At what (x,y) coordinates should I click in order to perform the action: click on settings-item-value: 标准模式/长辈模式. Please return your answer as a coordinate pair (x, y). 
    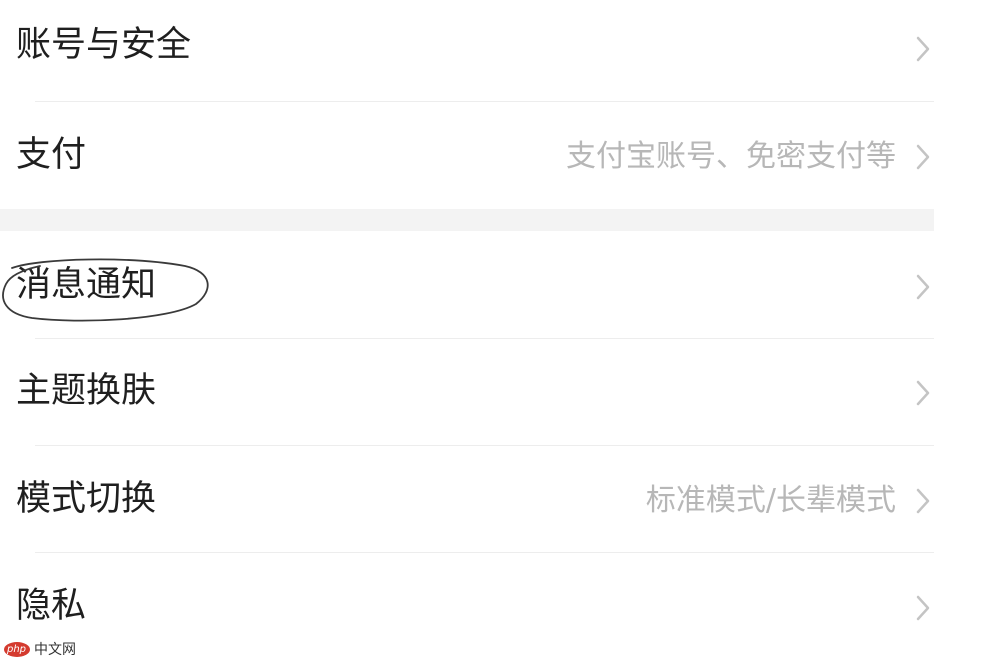
    Looking at the image, I should click on (770, 500).